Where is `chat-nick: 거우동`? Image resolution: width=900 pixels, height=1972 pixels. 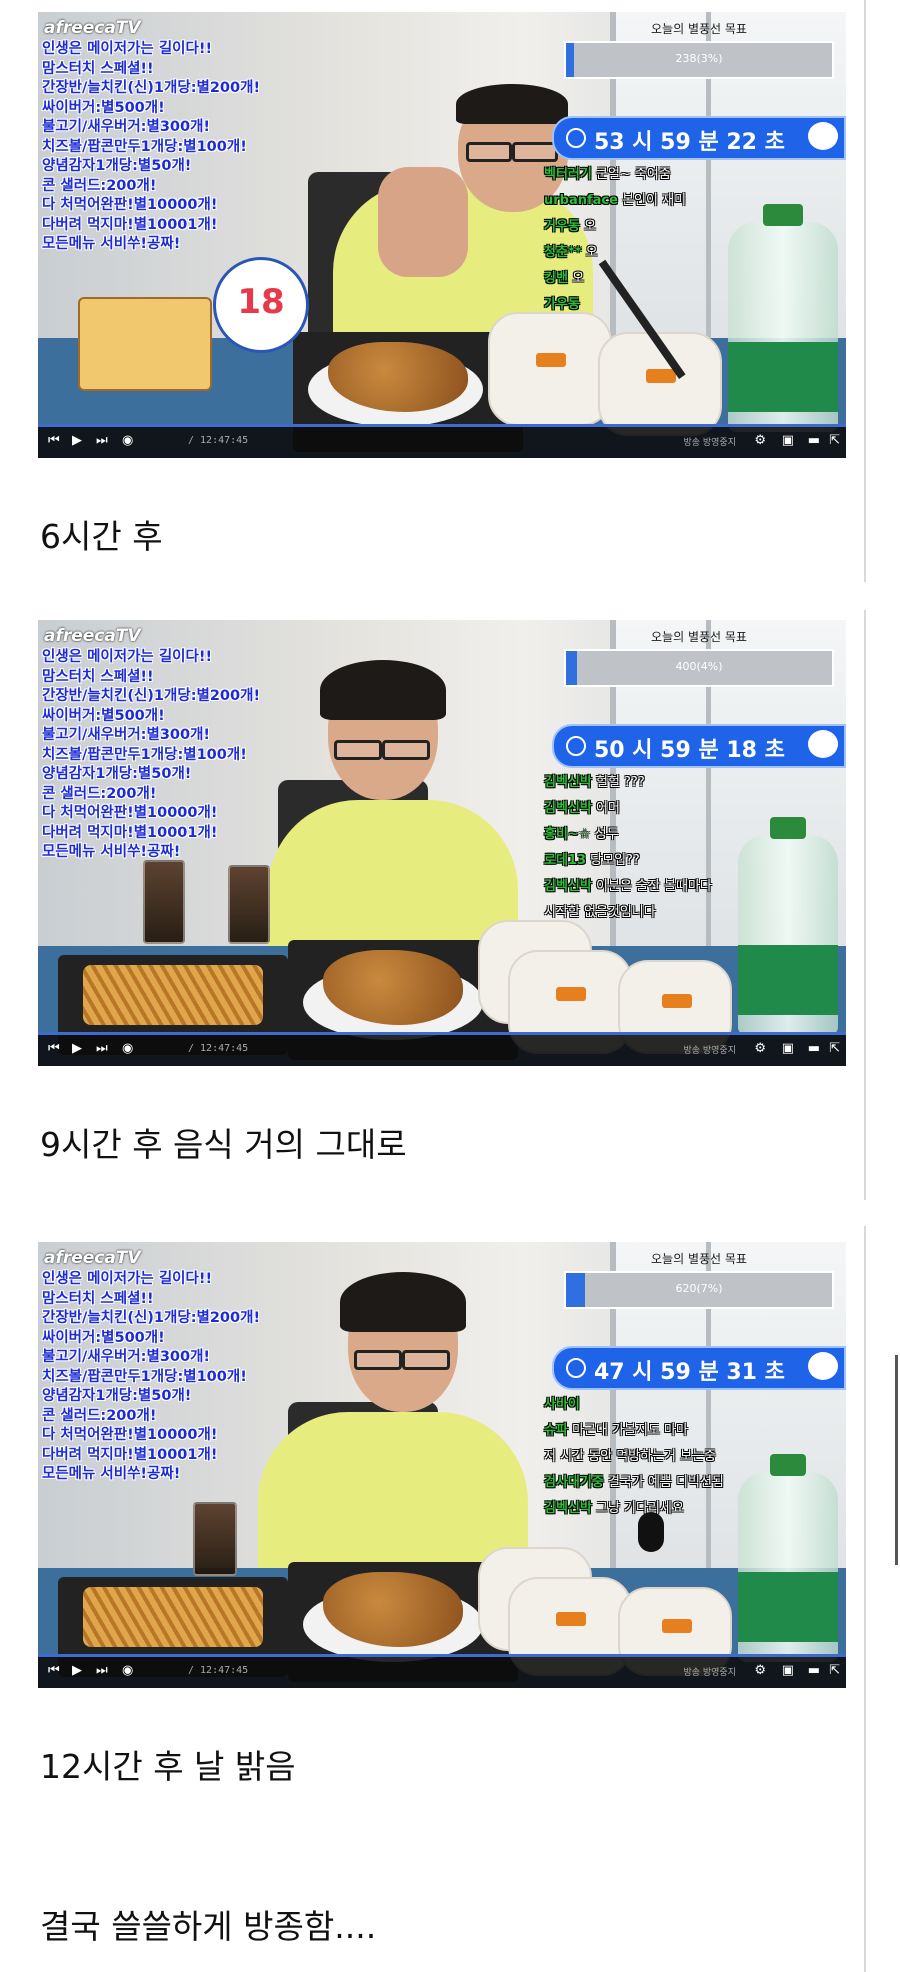
chat-nick: 거우동 is located at coordinates (562, 226).